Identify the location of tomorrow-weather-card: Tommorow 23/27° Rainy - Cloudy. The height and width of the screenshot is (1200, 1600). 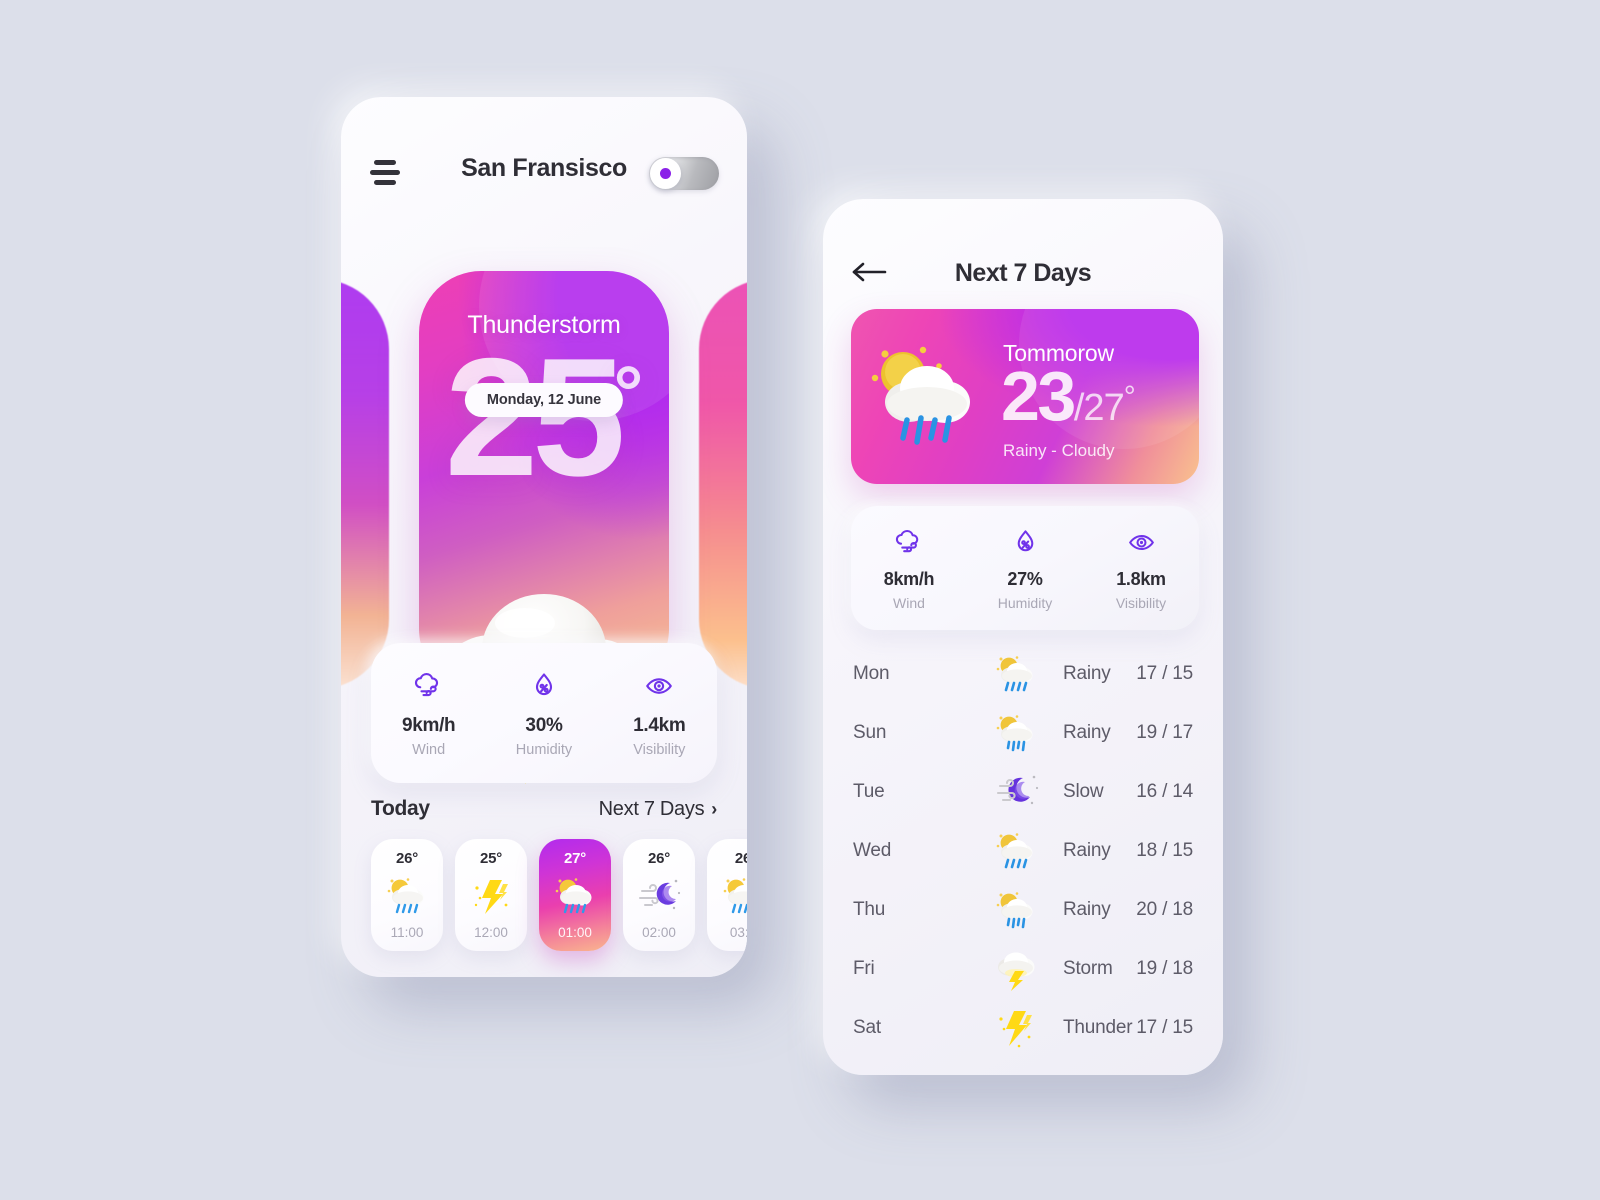
(1025, 396).